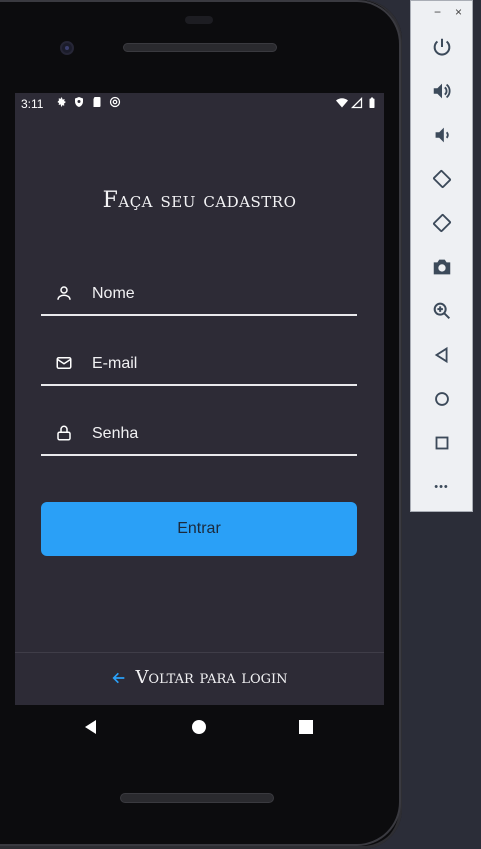  I want to click on close-button: ×, so click(458, 12).